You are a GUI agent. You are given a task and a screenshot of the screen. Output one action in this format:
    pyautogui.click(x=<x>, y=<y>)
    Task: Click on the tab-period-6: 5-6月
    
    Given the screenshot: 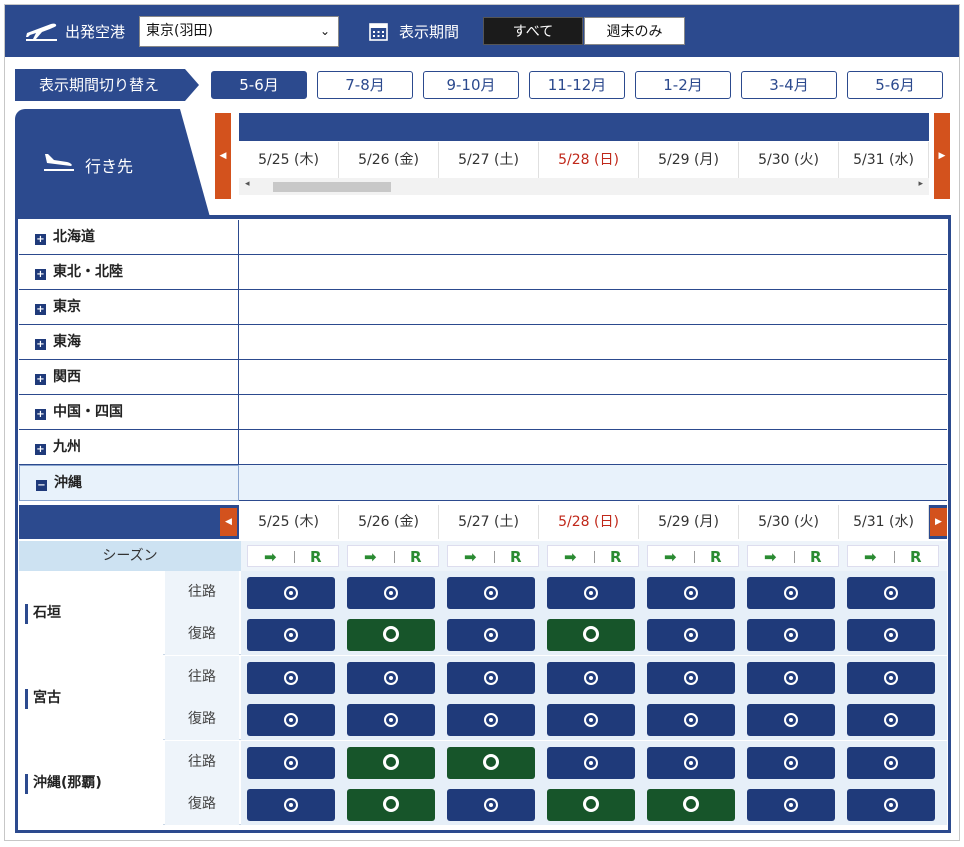 What is the action you would take?
    pyautogui.click(x=895, y=85)
    